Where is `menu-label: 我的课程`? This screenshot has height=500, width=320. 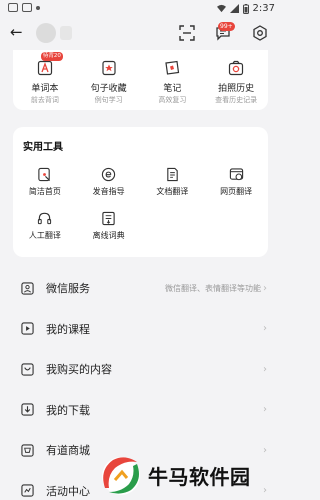 menu-label: 我的课程 is located at coordinates (68, 329).